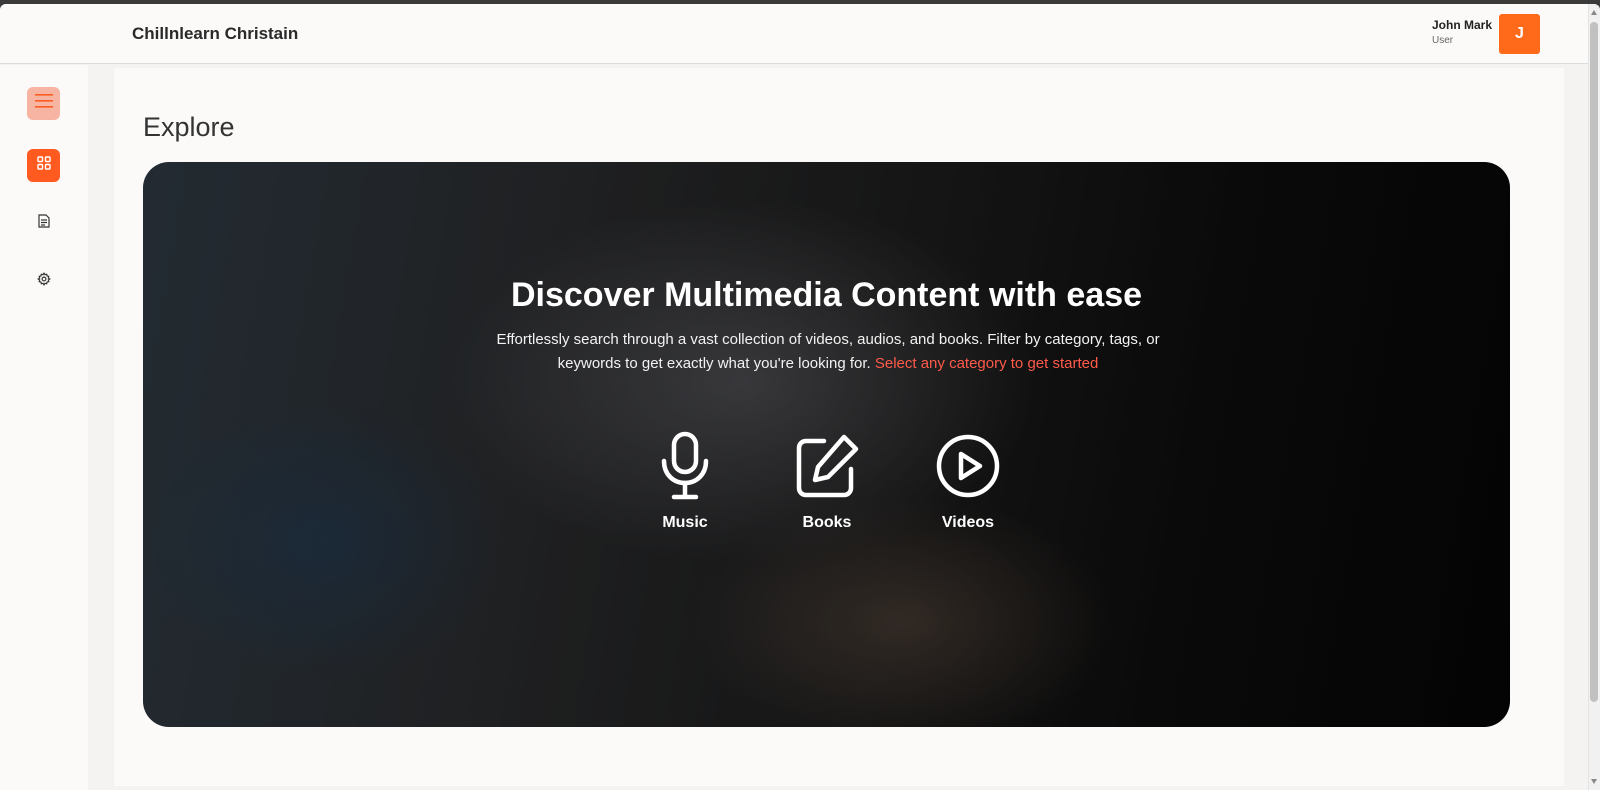 The image size is (1600, 790). I want to click on user-info: John Mark User, so click(1462, 34).